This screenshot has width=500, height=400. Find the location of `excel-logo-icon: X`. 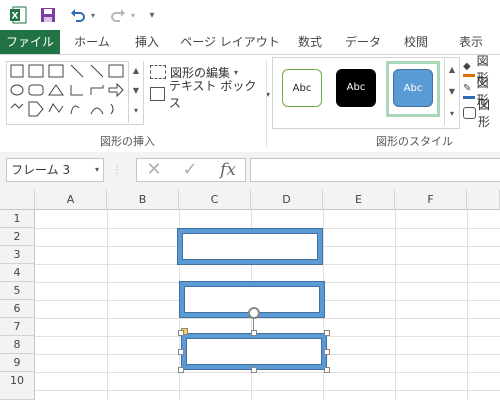

excel-logo-icon: X is located at coordinates (18, 15).